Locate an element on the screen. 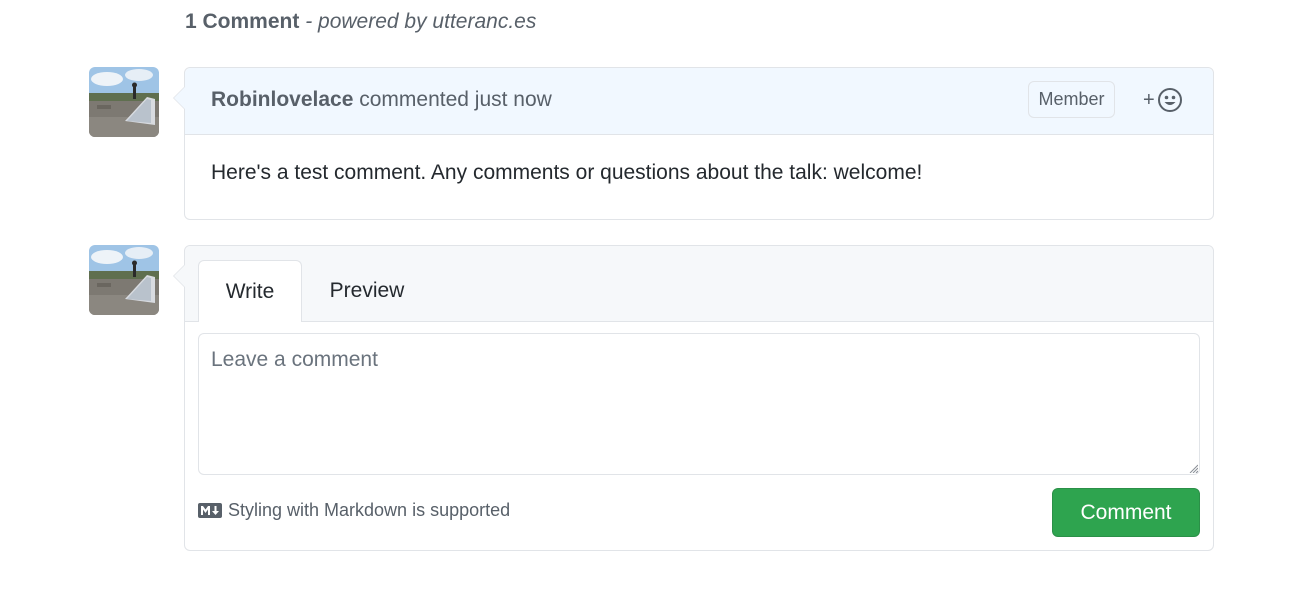 Image resolution: width=1314 pixels, height=616 pixels. comments-count-header: 1 Comment - powered by utteranc.es is located at coordinates (360, 22).